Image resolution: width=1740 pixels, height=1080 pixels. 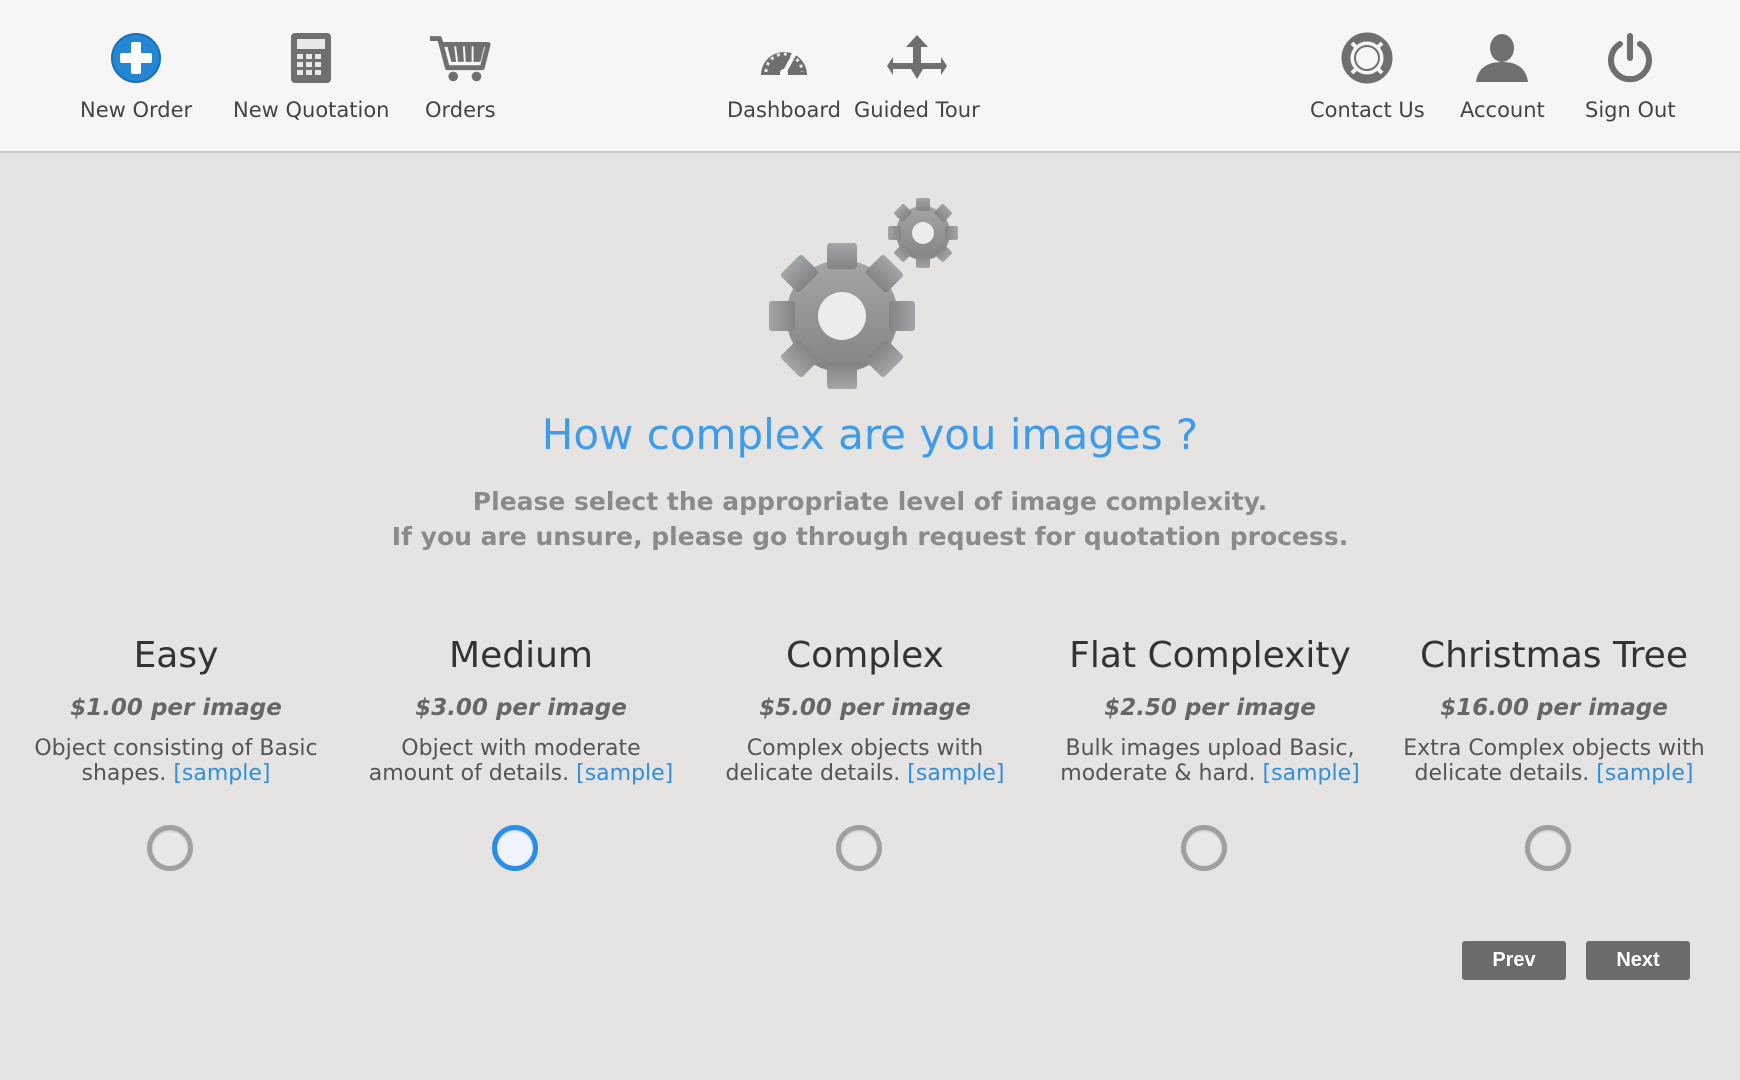 What do you see at coordinates (1204, 848) in the screenshot?
I see `radio-flat-complexity` at bounding box center [1204, 848].